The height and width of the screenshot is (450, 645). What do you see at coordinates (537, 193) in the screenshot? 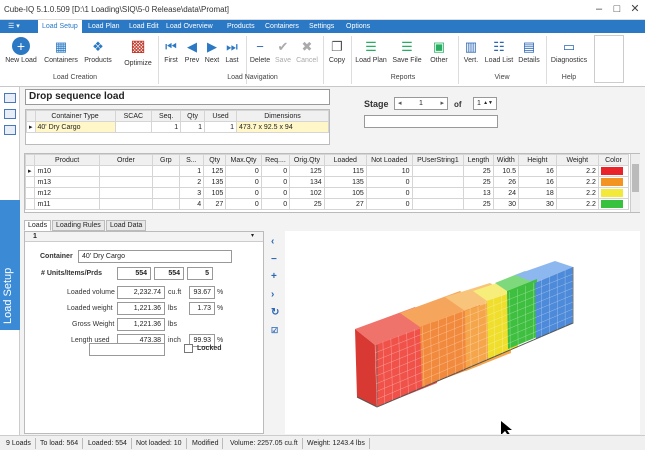
I see `cell-height: 18` at bounding box center [537, 193].